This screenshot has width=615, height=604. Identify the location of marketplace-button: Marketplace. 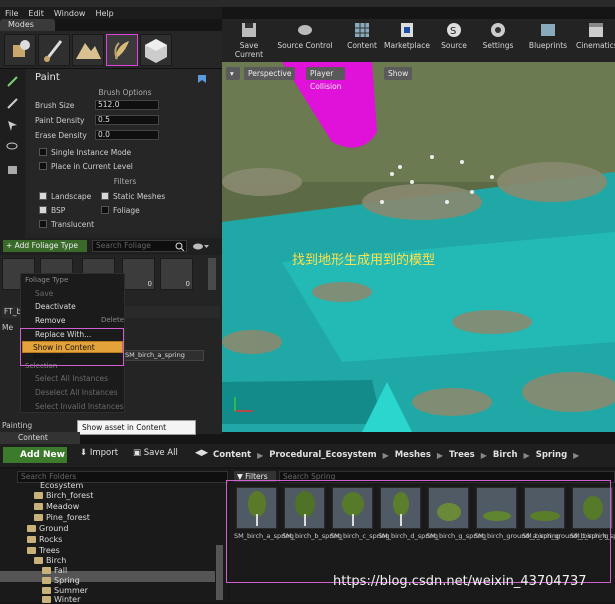
(407, 41).